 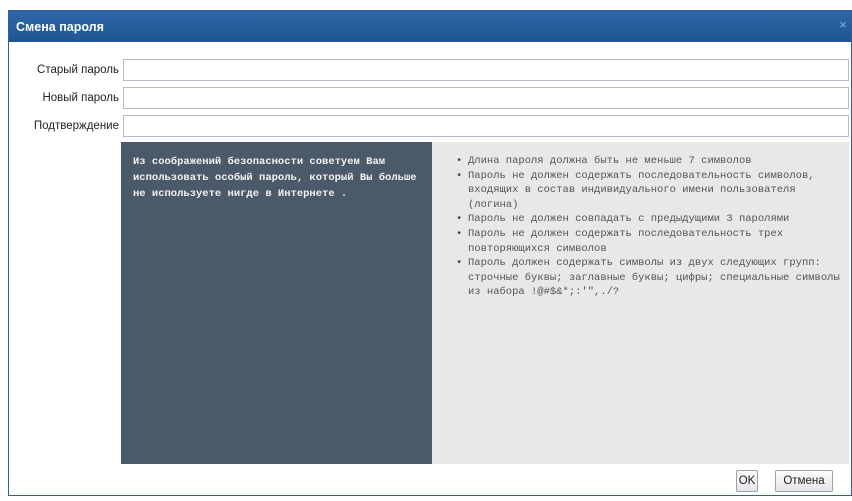 I want to click on close-icon: ×, so click(x=843, y=24).